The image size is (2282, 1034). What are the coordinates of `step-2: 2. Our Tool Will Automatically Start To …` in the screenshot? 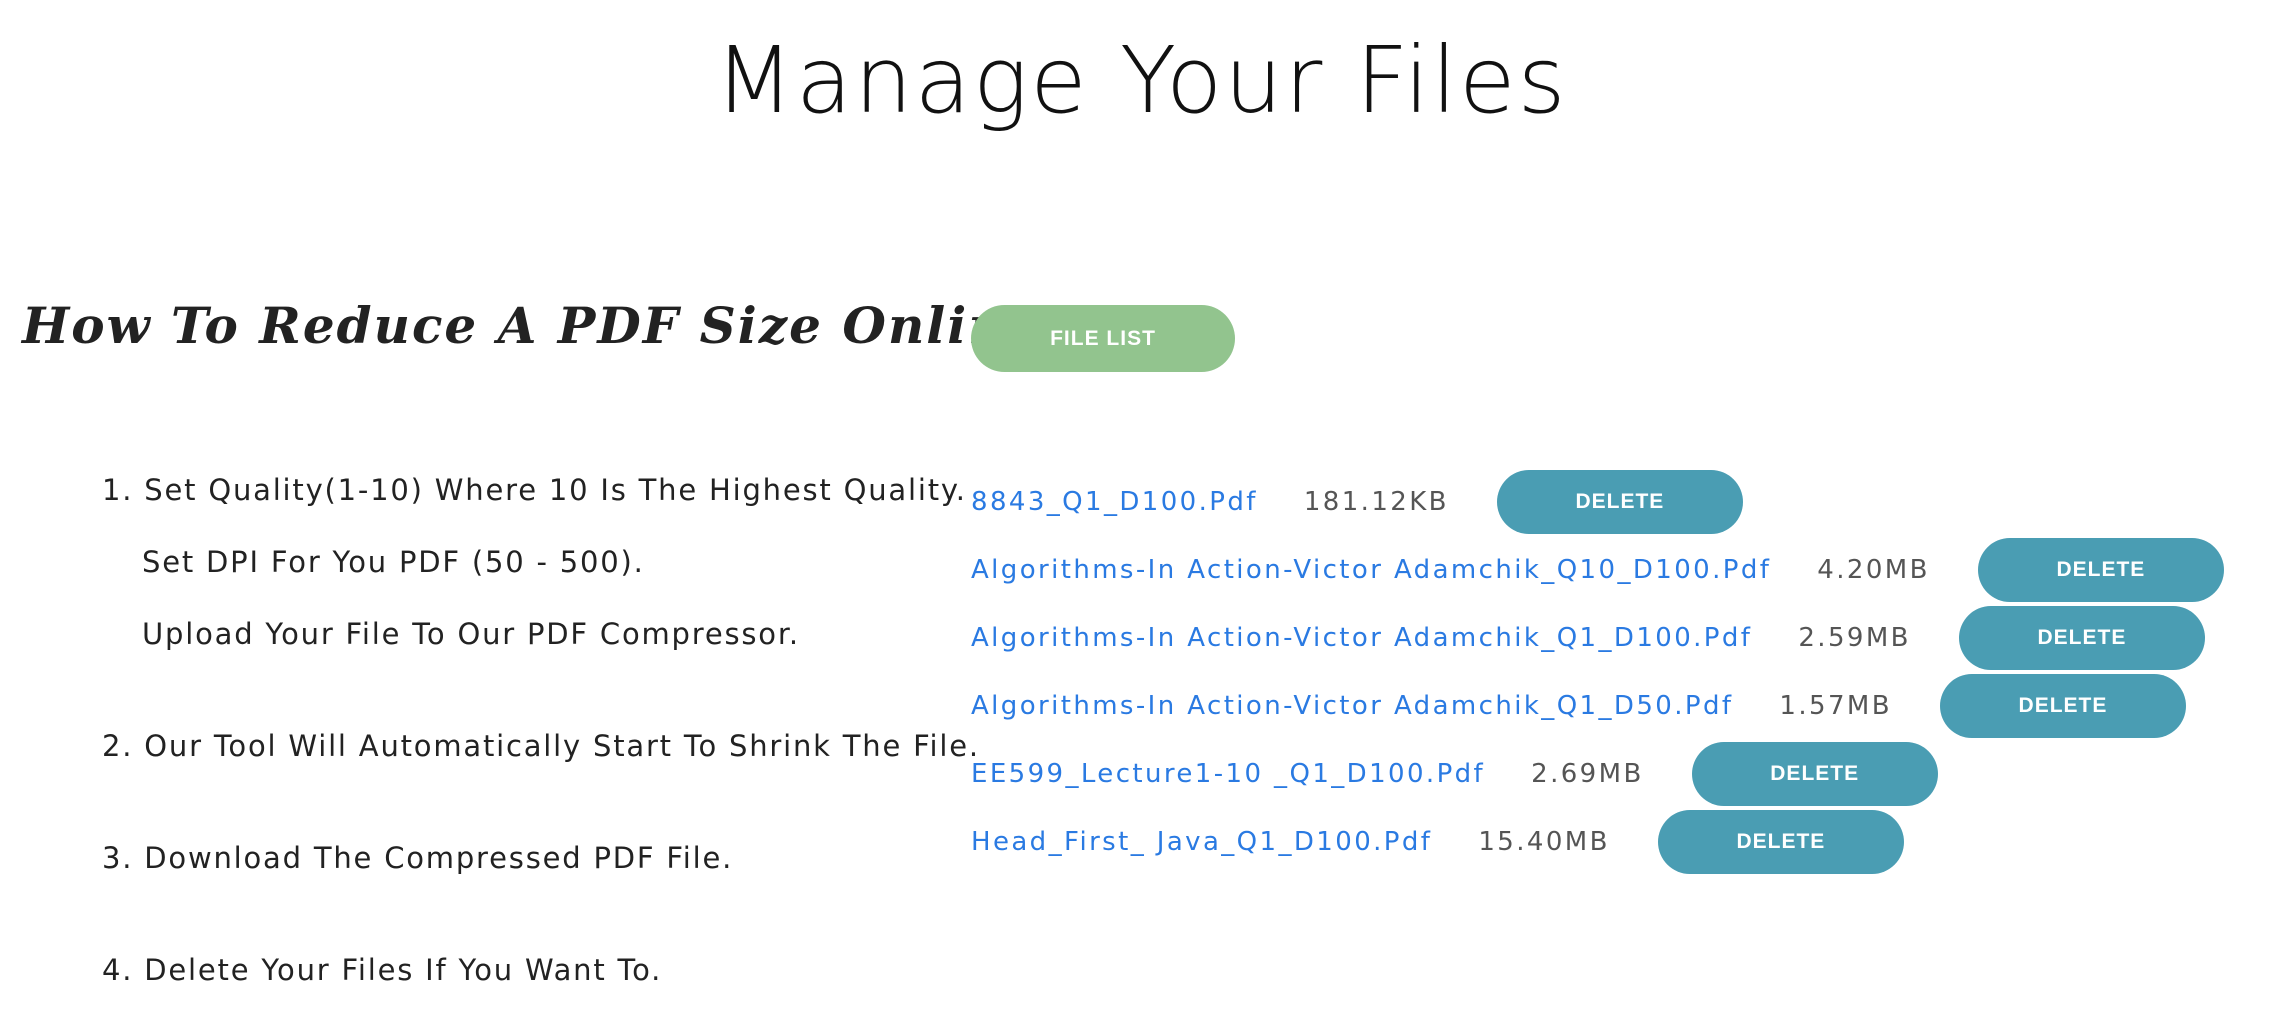 It's located at (541, 746).